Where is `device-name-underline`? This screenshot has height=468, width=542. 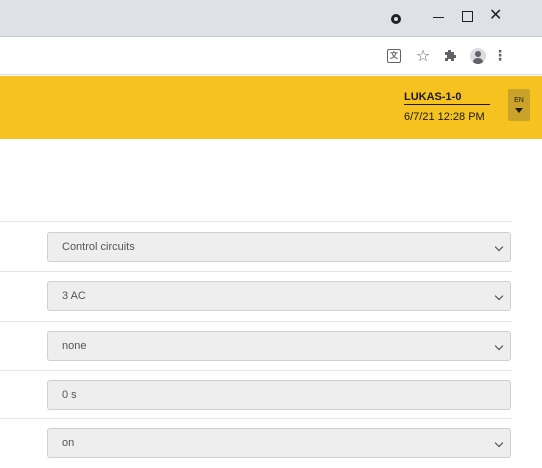 device-name-underline is located at coordinates (447, 104).